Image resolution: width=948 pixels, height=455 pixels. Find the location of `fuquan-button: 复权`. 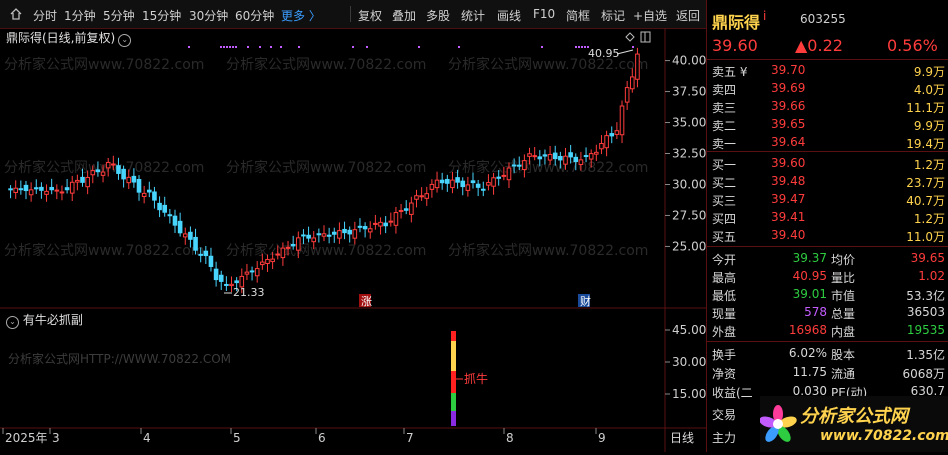

fuquan-button: 复权 is located at coordinates (370, 15).